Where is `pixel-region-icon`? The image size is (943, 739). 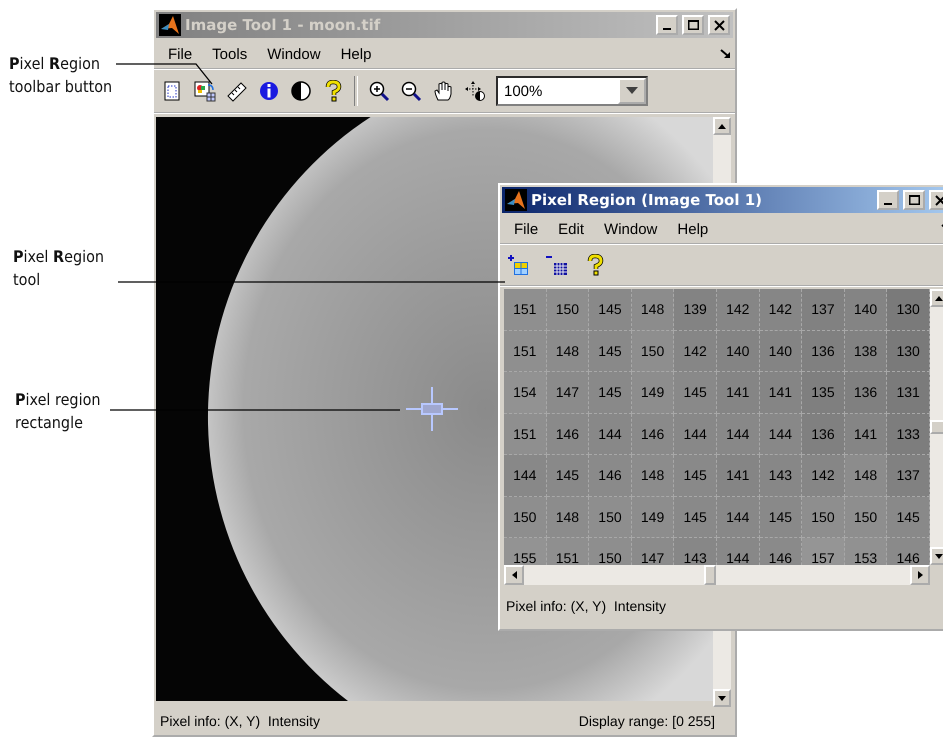 pixel-region-icon is located at coordinates (205, 91).